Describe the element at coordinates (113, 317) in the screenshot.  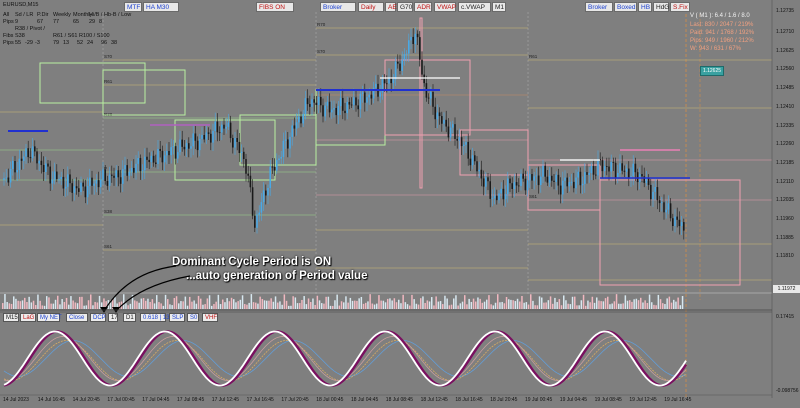
I see `osc-button-17: 17` at that location.